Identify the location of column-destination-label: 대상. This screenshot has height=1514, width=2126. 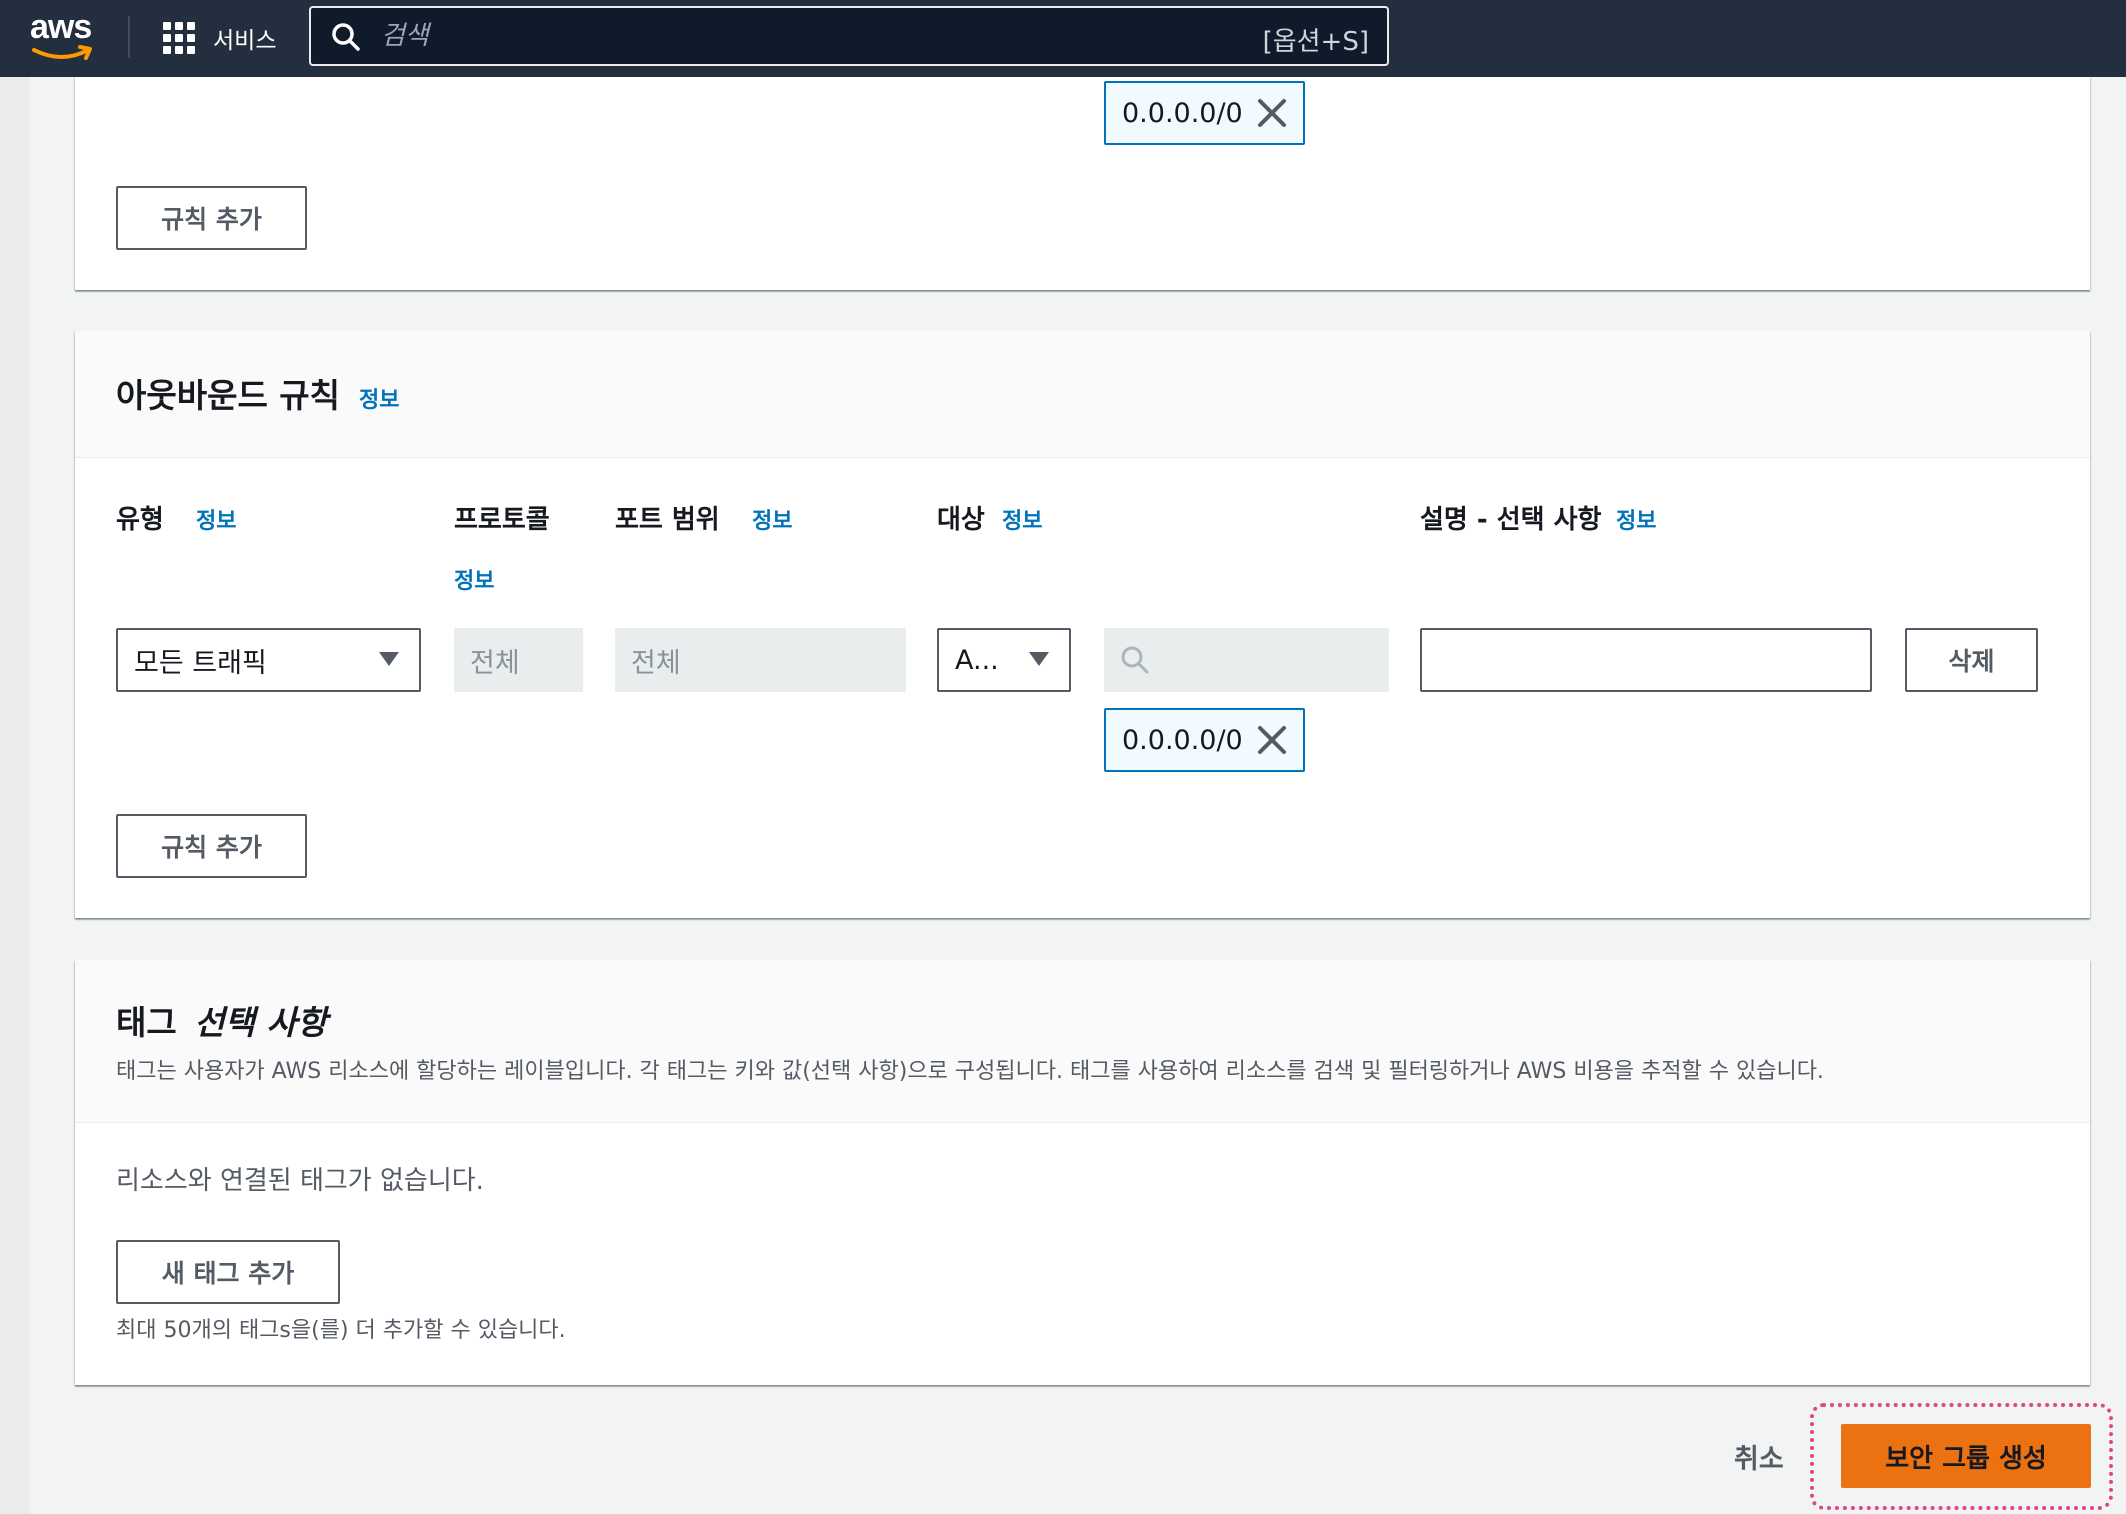
(961, 520).